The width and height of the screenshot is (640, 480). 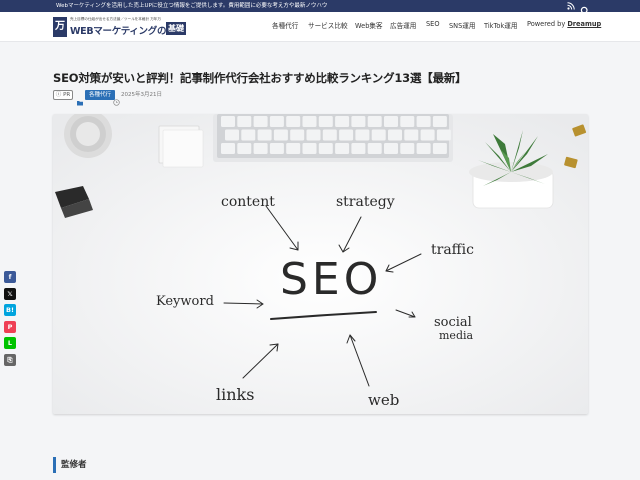 I want to click on nav-item-sns: SNS運用, so click(x=462, y=25).